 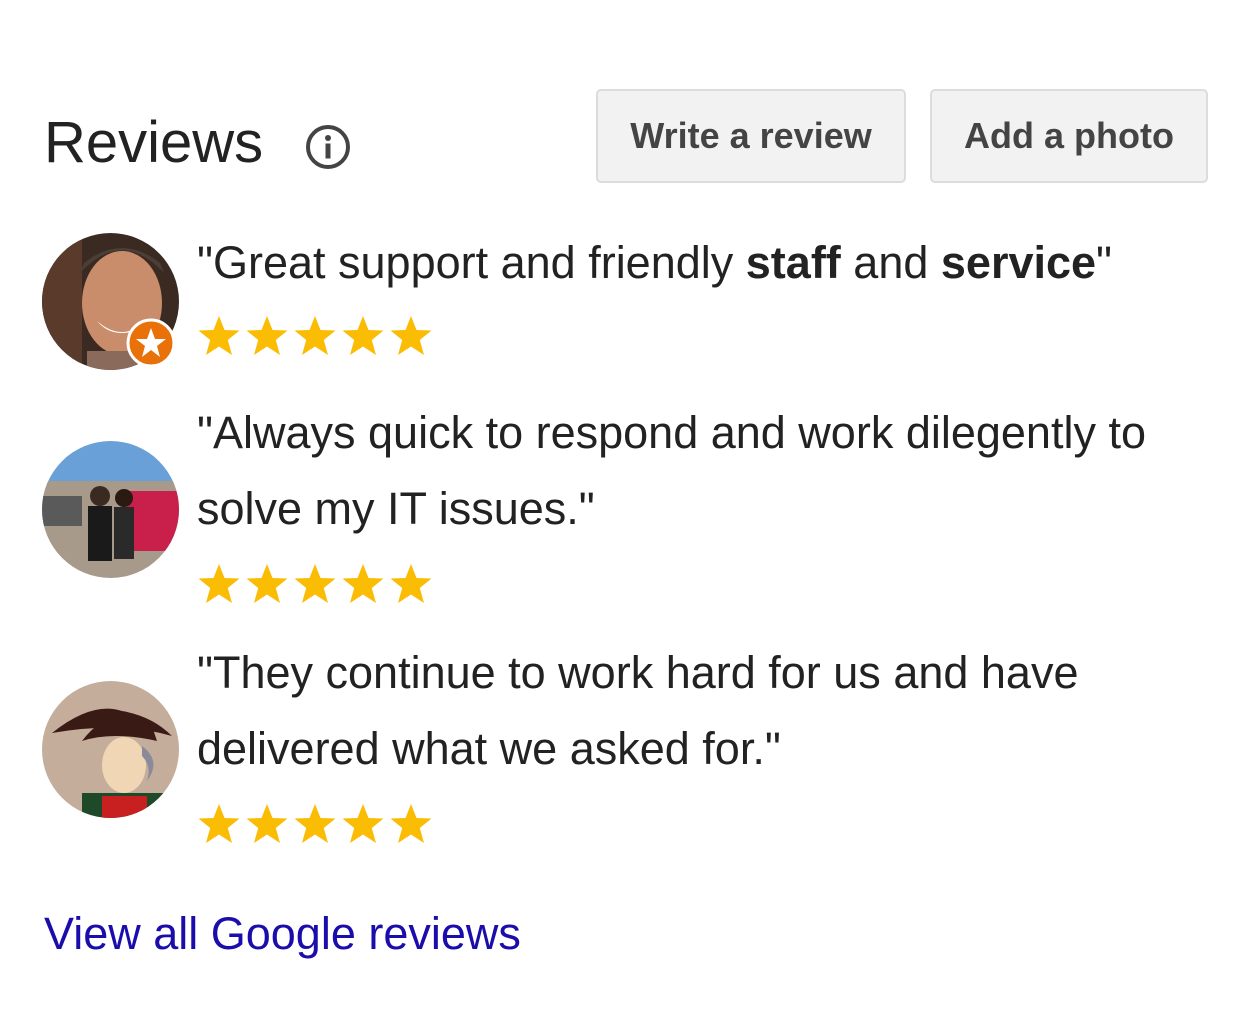 I want to click on info-icon, so click(x=328, y=147).